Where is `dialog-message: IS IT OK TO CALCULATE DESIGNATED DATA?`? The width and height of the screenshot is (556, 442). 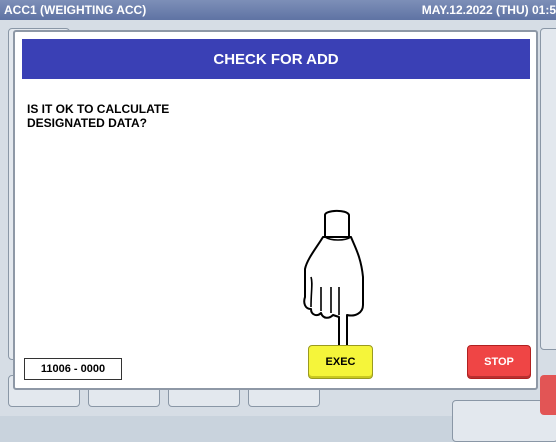 dialog-message: IS IT OK TO CALCULATE DESIGNATED DATA? is located at coordinates (98, 116).